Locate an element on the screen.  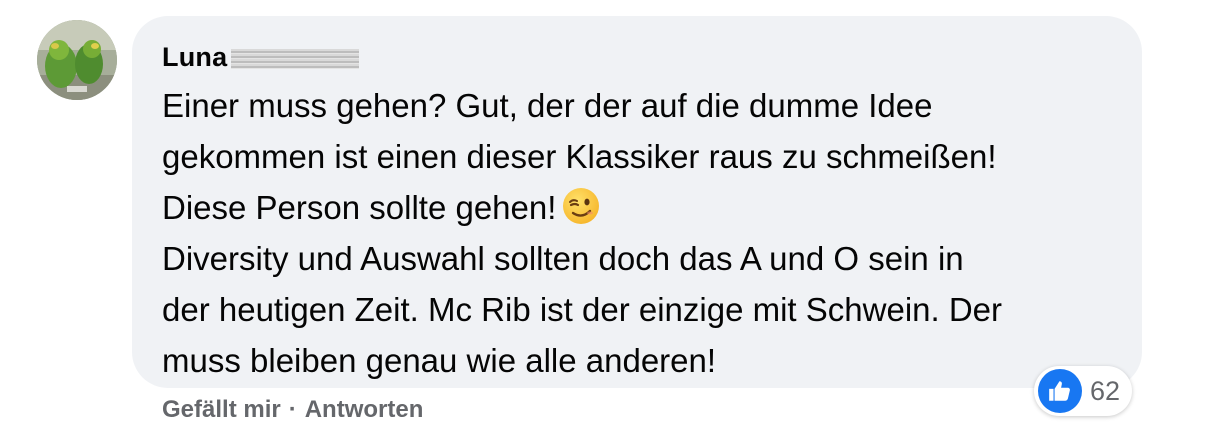
author-name: Luna is located at coordinates (194, 57).